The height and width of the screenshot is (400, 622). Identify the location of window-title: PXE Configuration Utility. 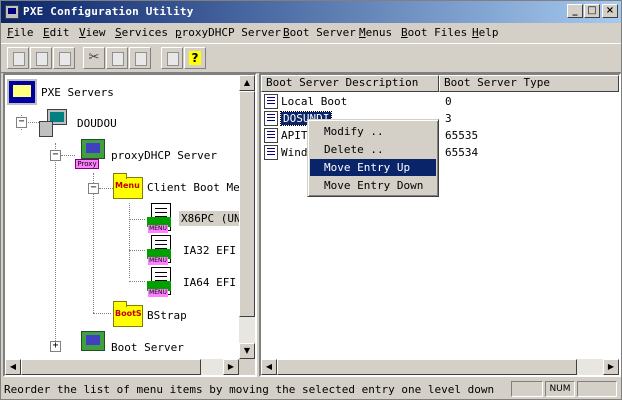
(108, 11).